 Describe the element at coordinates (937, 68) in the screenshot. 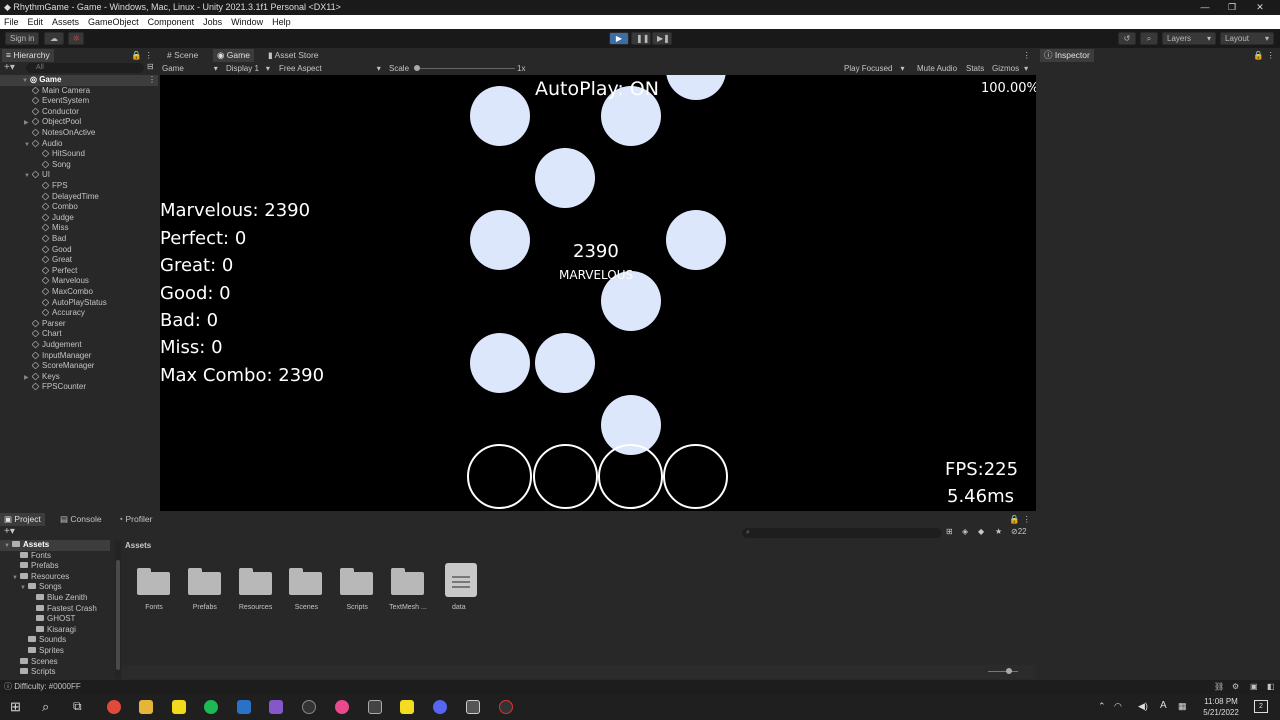

I see `mute-audio-toggle: Mute Audio` at that location.